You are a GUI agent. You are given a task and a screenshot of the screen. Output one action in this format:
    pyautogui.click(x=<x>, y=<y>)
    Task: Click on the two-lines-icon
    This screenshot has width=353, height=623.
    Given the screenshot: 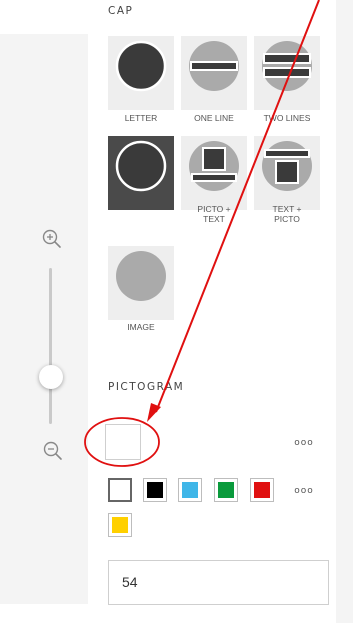 What is the action you would take?
    pyautogui.click(x=287, y=66)
    